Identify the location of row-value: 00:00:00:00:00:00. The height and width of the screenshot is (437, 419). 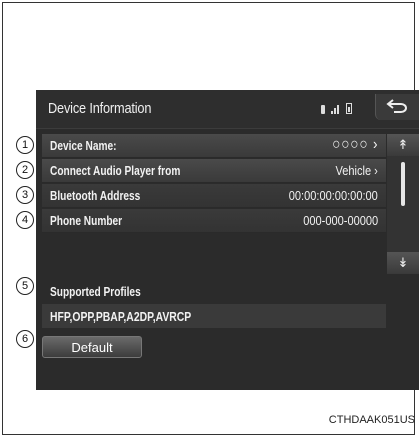
(333, 195).